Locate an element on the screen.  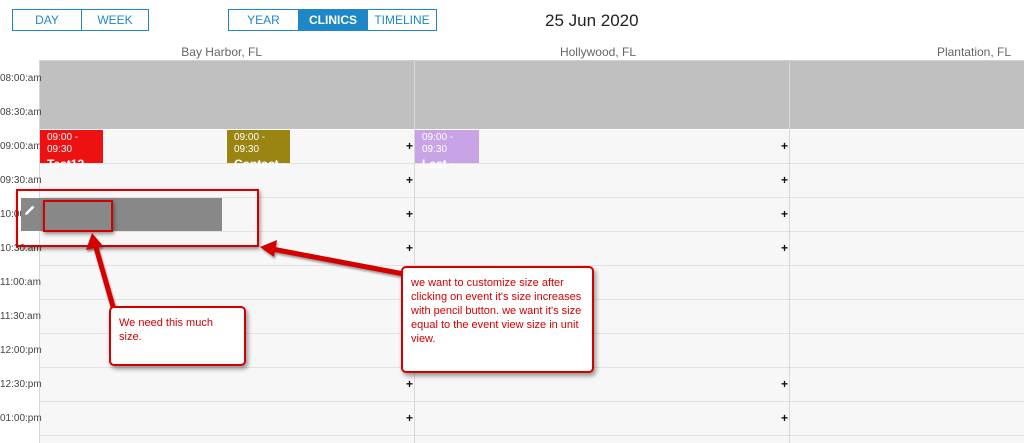
arrow-to-inner-box is located at coordinates (101, 272).